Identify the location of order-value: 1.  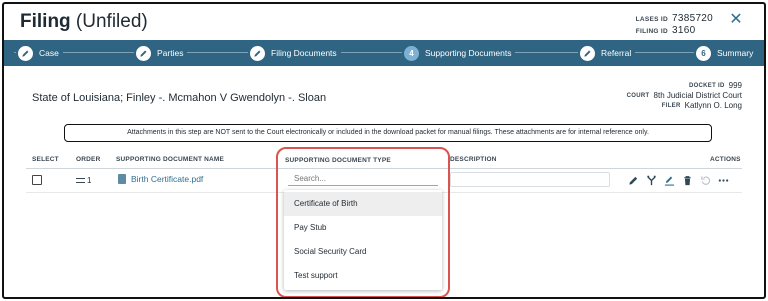
(89, 180).